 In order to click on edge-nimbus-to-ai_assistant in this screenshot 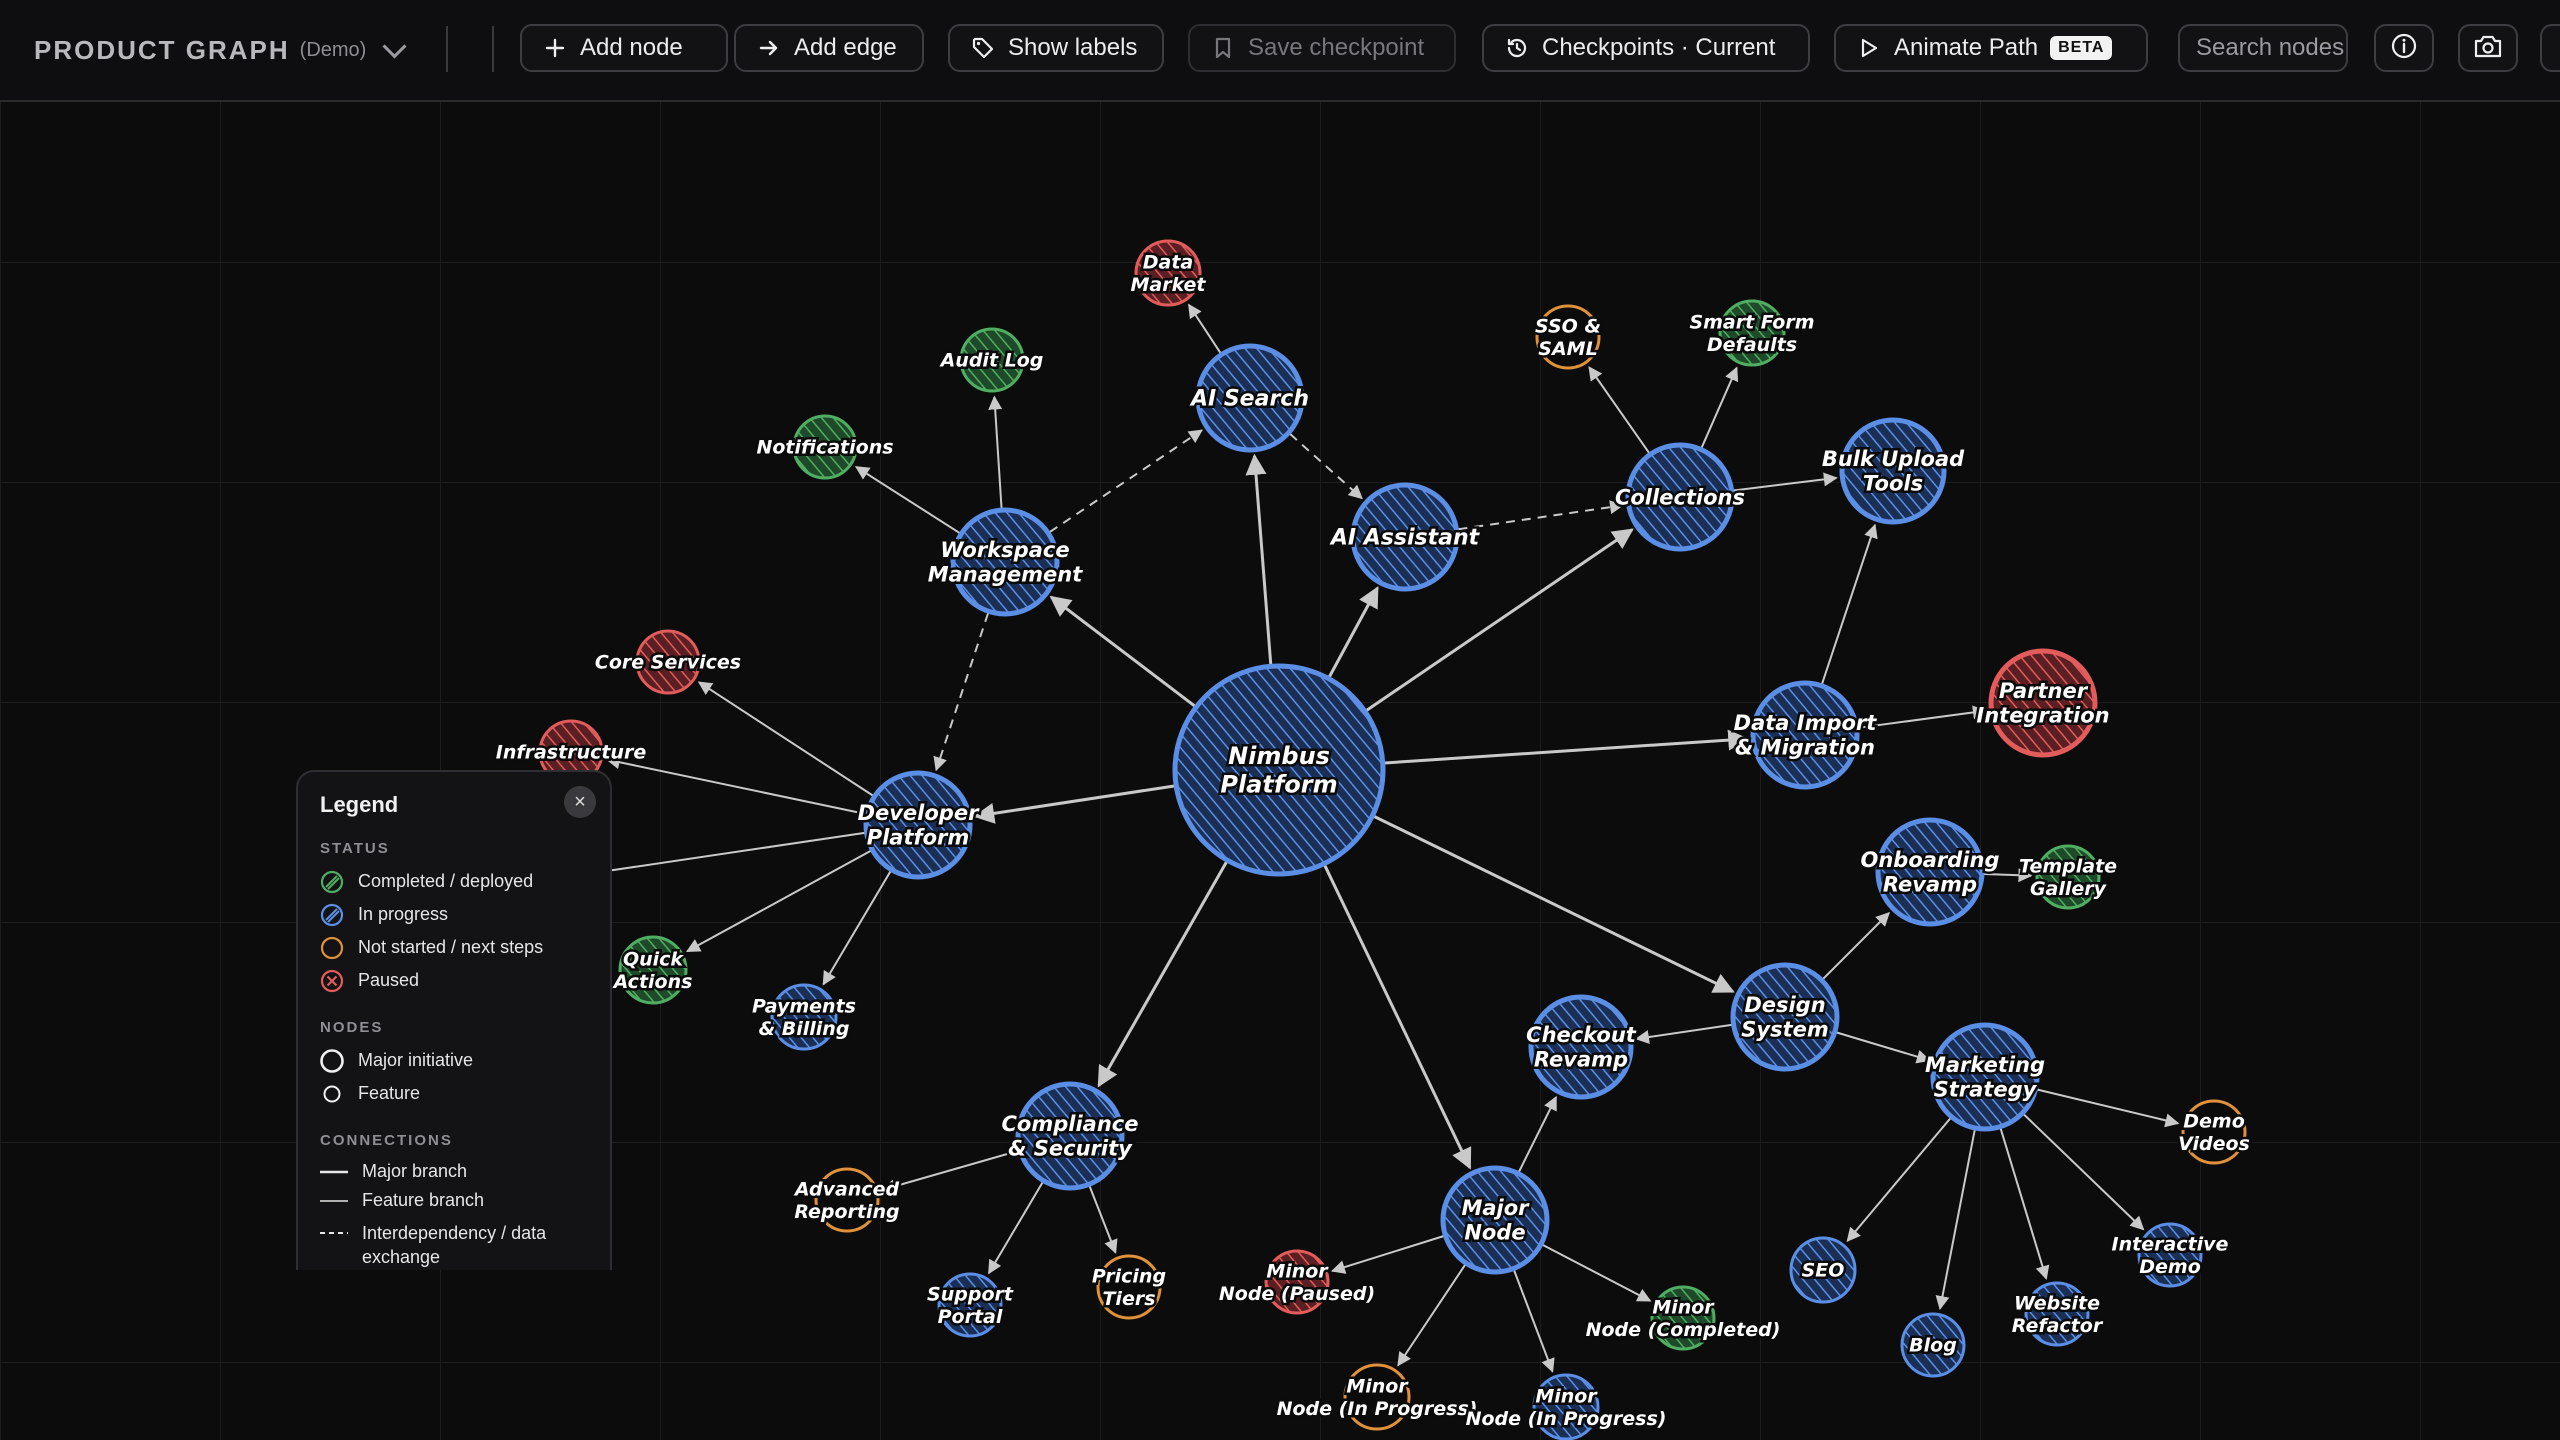, I will do `click(1353, 632)`.